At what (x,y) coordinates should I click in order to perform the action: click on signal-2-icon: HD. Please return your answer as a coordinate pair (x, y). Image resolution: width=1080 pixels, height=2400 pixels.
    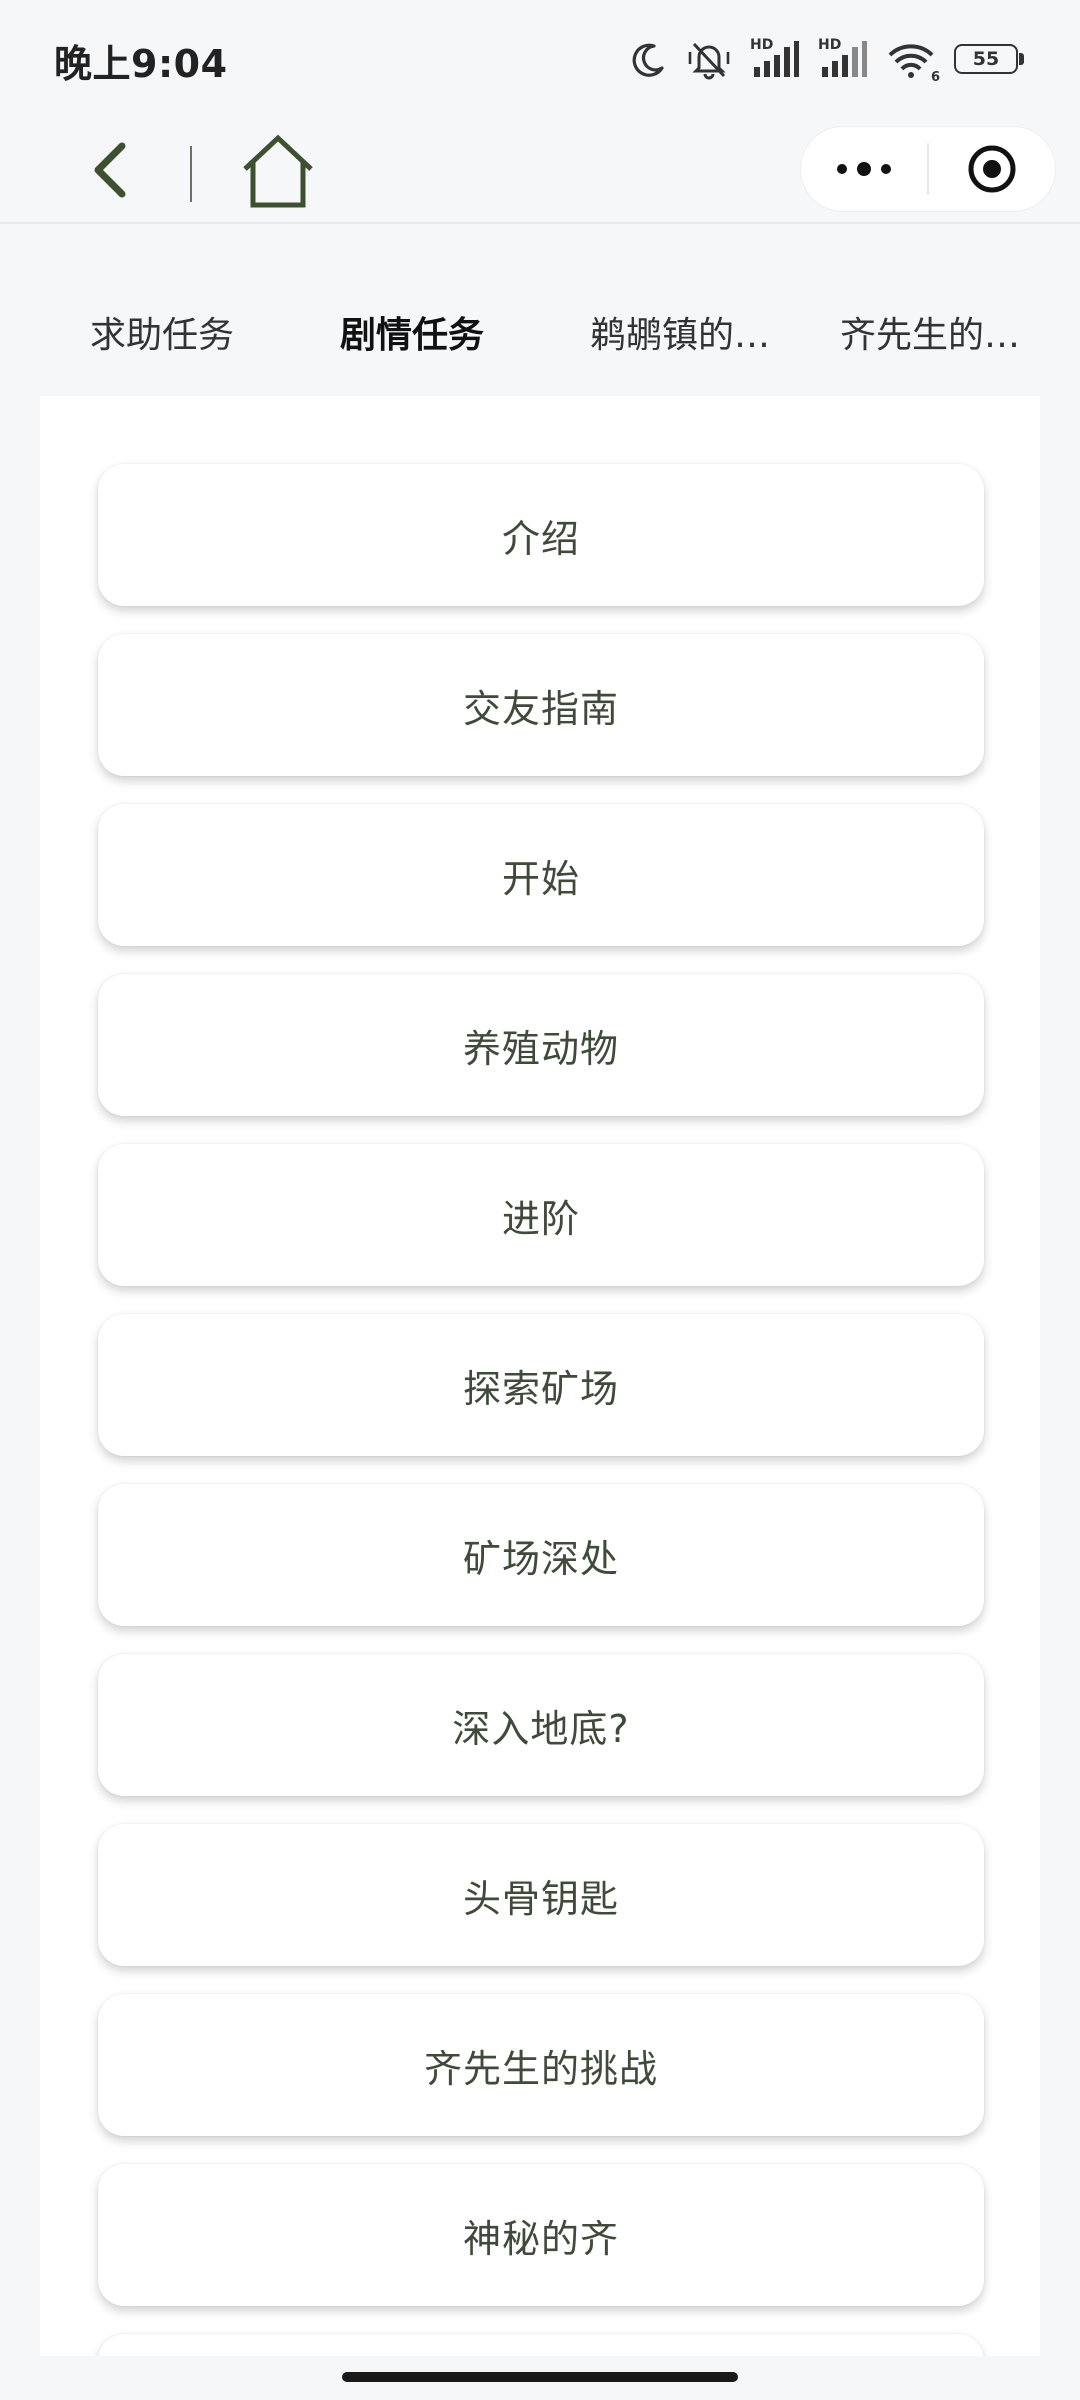
    Looking at the image, I should click on (843, 59).